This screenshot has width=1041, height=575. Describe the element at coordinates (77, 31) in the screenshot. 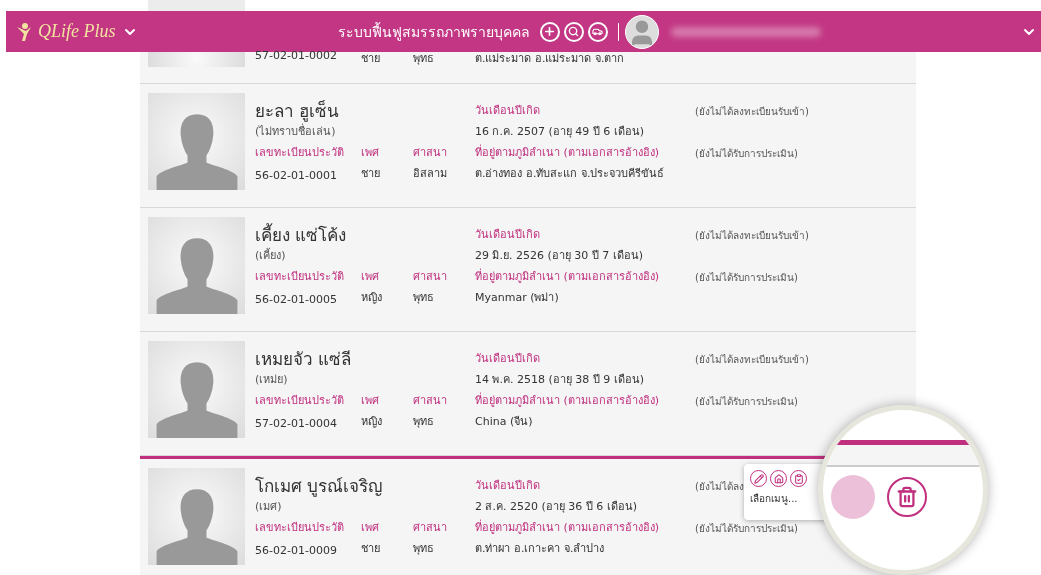

I see `app-logo: QLife Plus` at that location.